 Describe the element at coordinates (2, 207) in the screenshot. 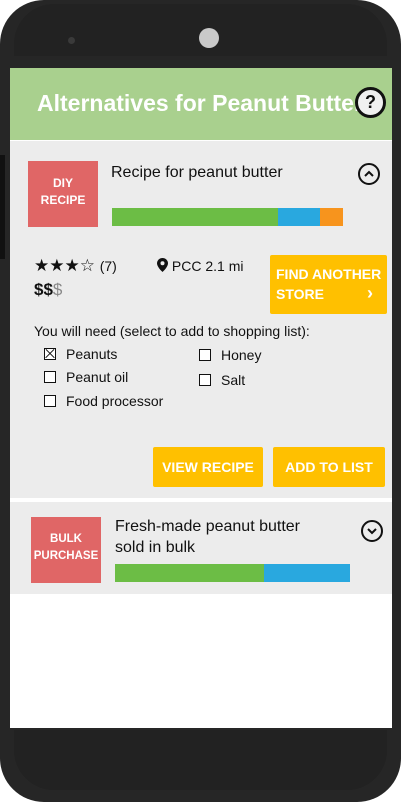

I see `phone-side-button` at that location.